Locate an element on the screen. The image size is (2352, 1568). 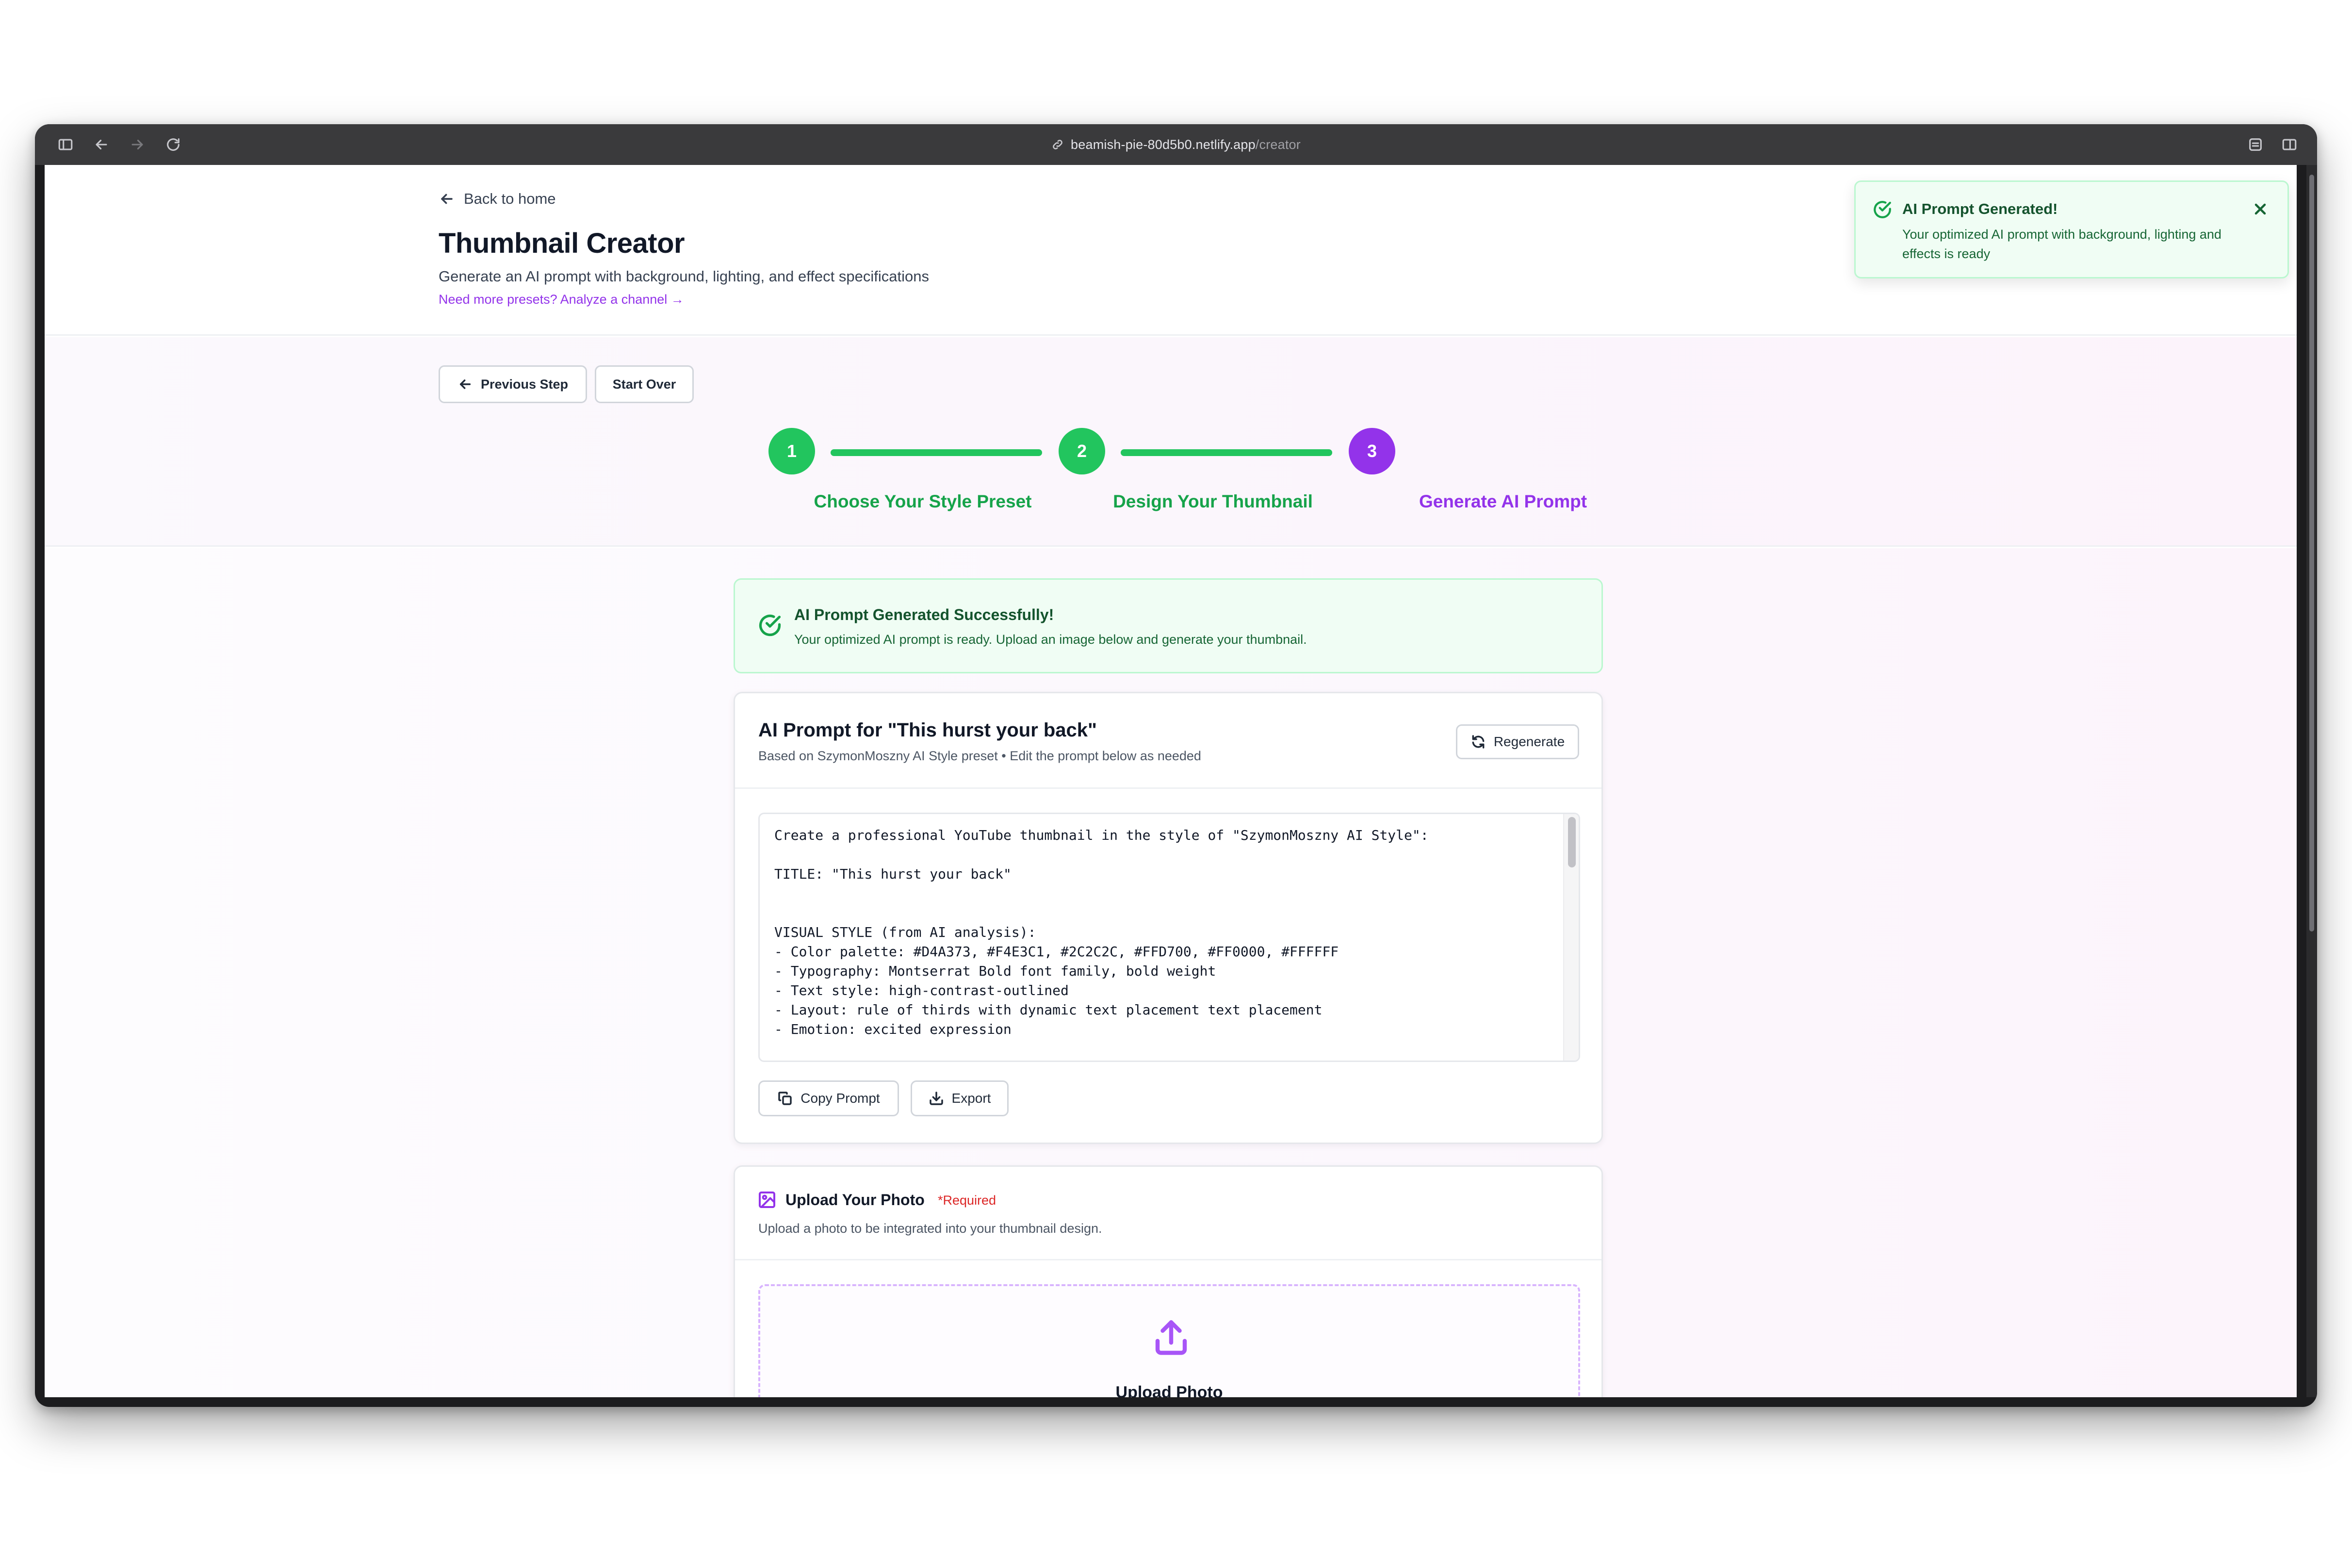
regenerate-label: Regenerate is located at coordinates (1529, 741).